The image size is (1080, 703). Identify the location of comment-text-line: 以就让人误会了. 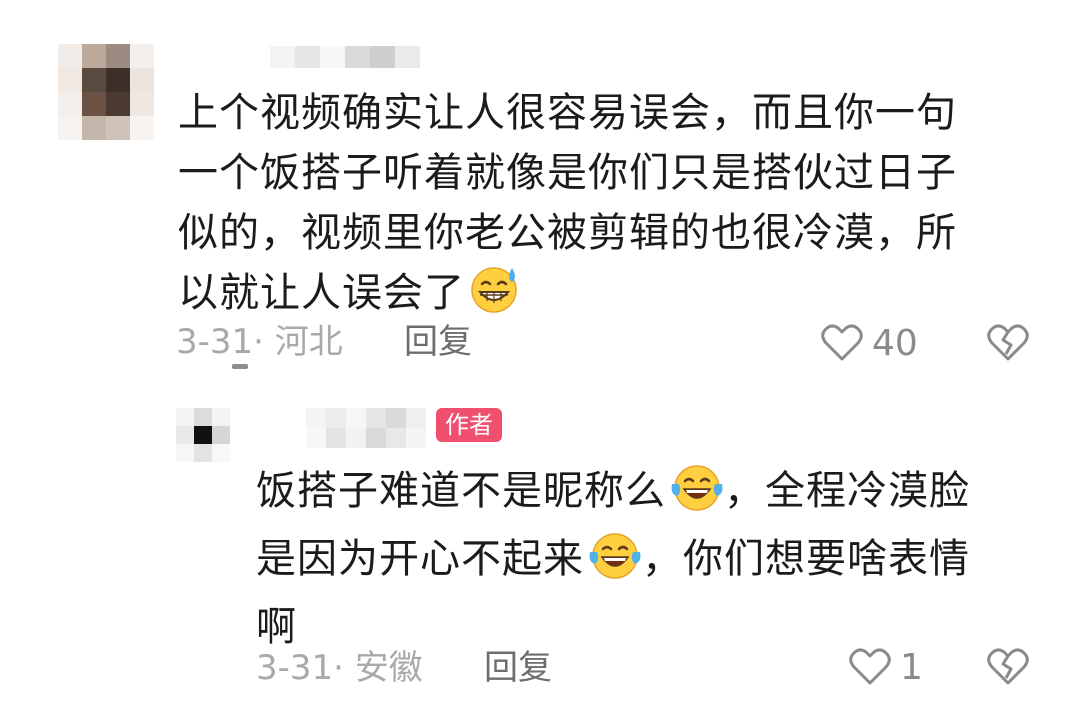
(321, 293).